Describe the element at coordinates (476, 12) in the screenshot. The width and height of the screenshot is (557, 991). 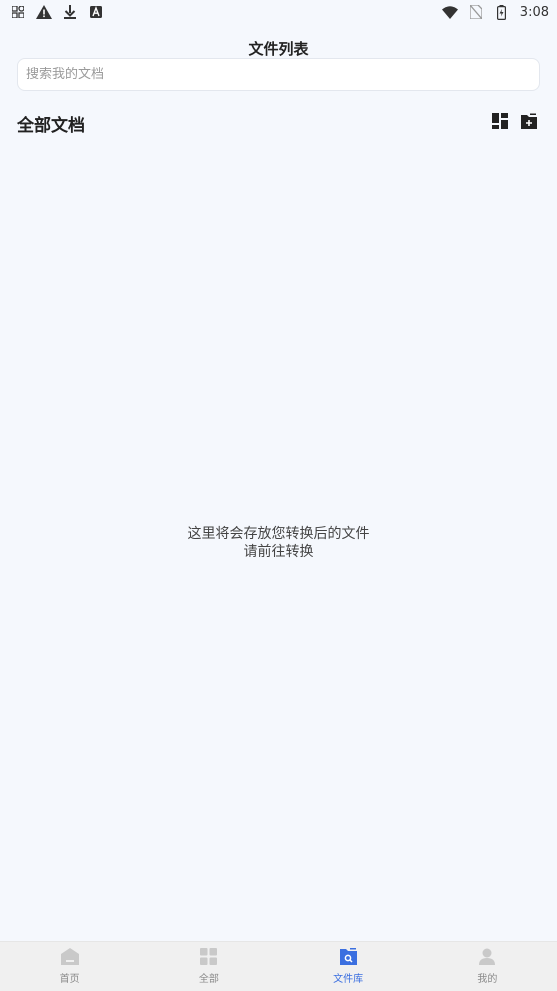
I see `no-sim-icon` at that location.